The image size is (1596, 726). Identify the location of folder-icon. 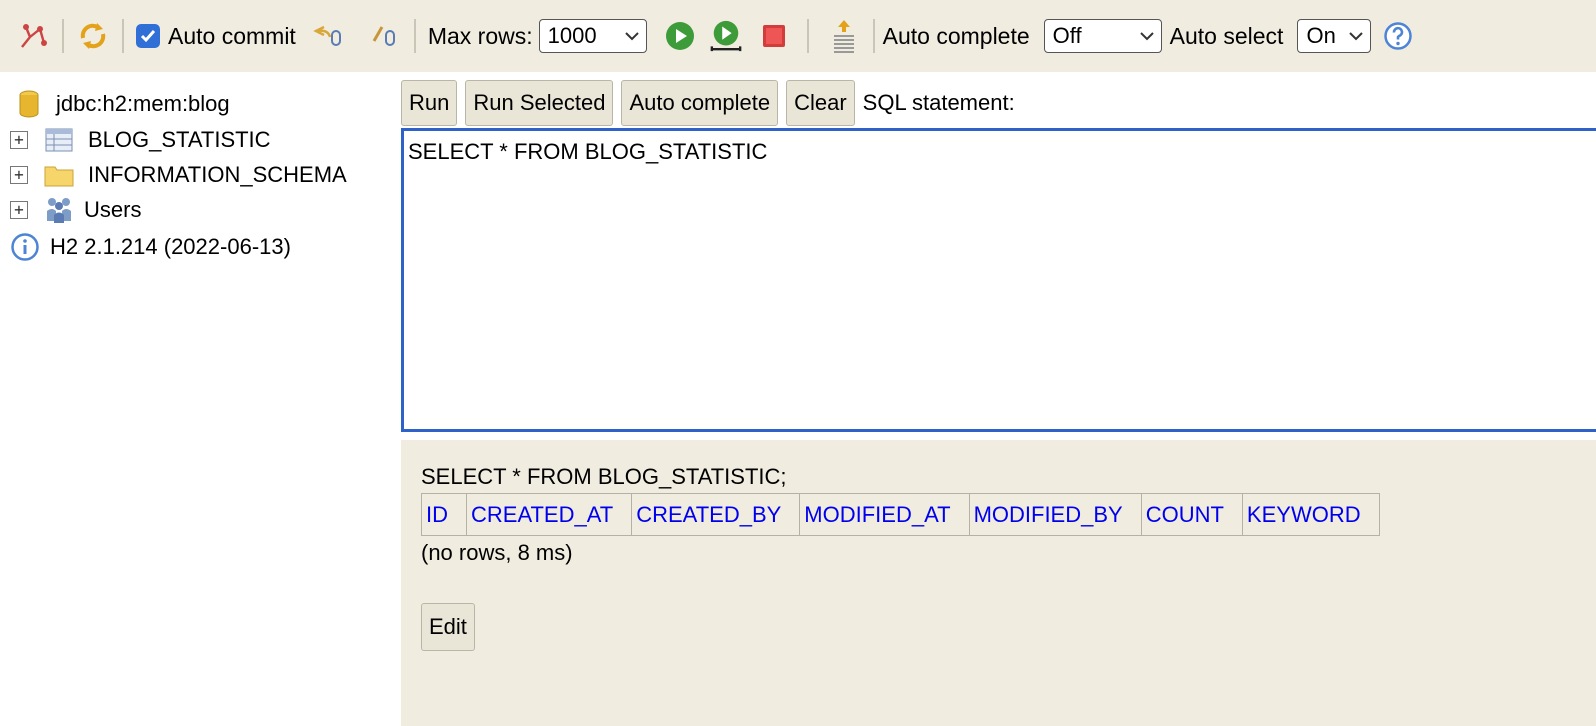
(59, 175).